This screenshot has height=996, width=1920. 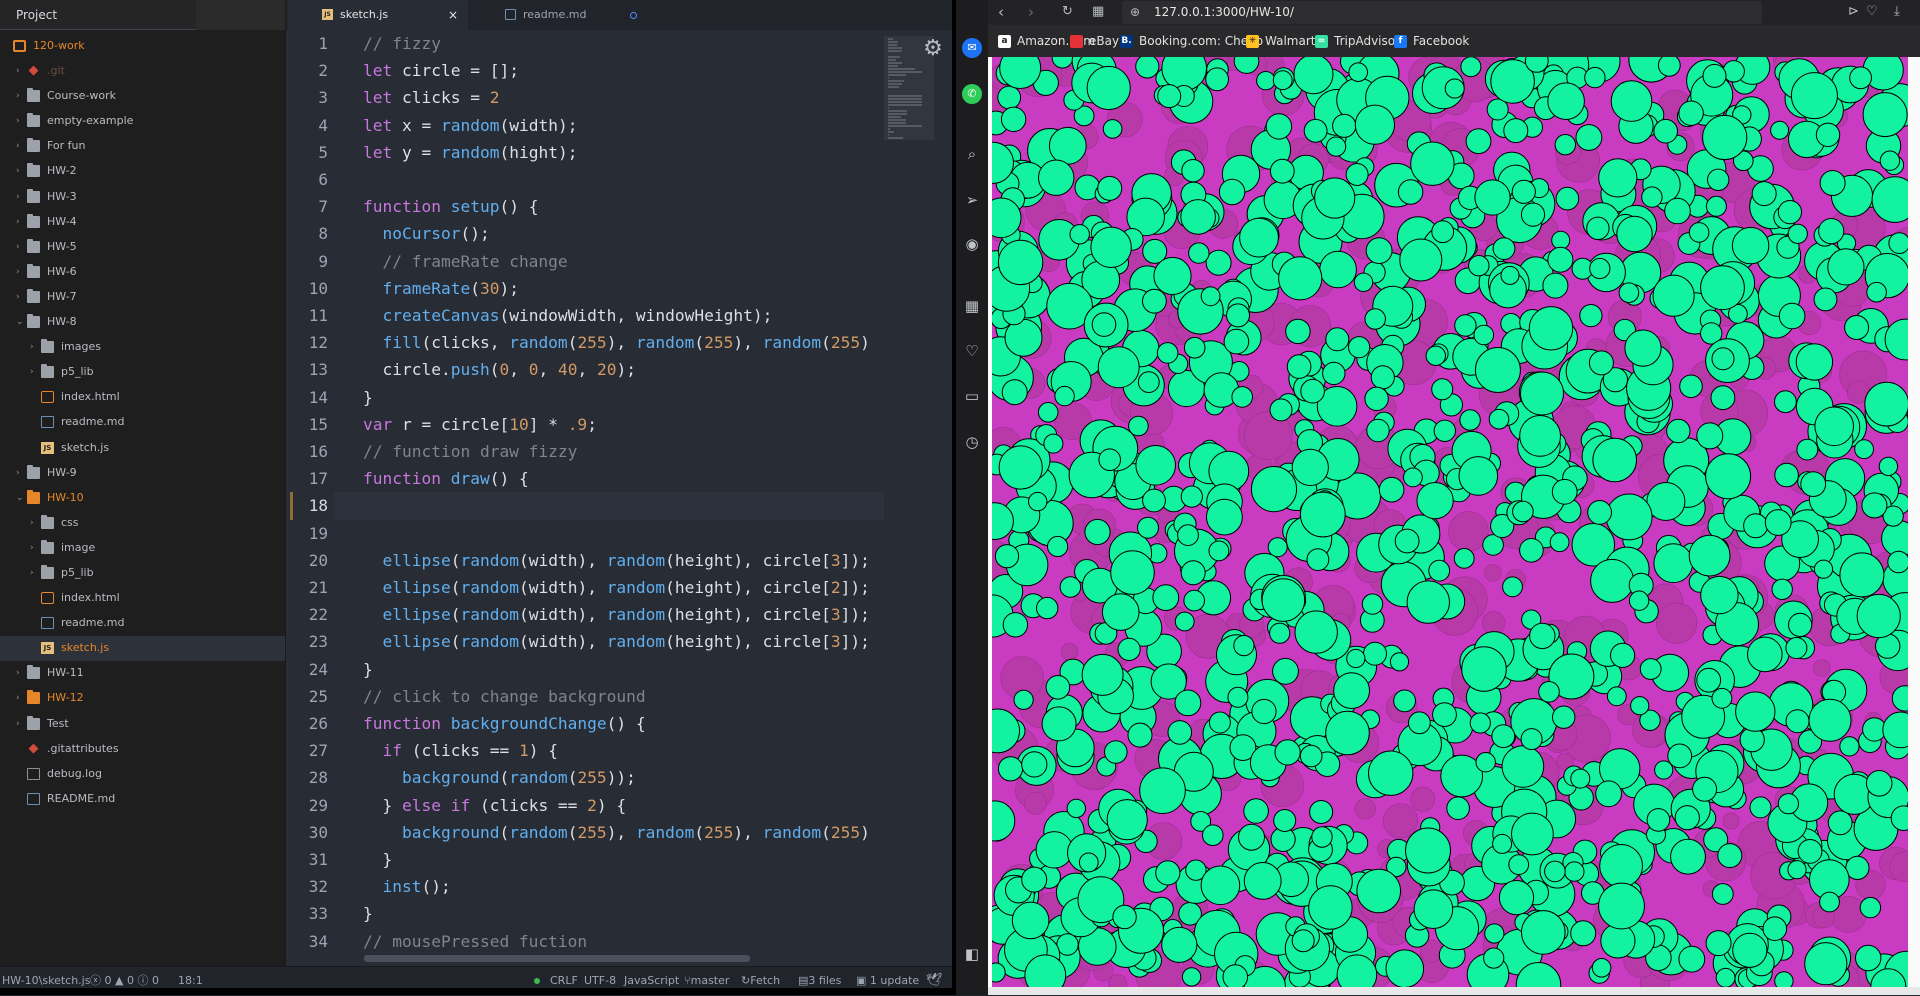 I want to click on code-line: noCursor();, so click(x=426, y=233).